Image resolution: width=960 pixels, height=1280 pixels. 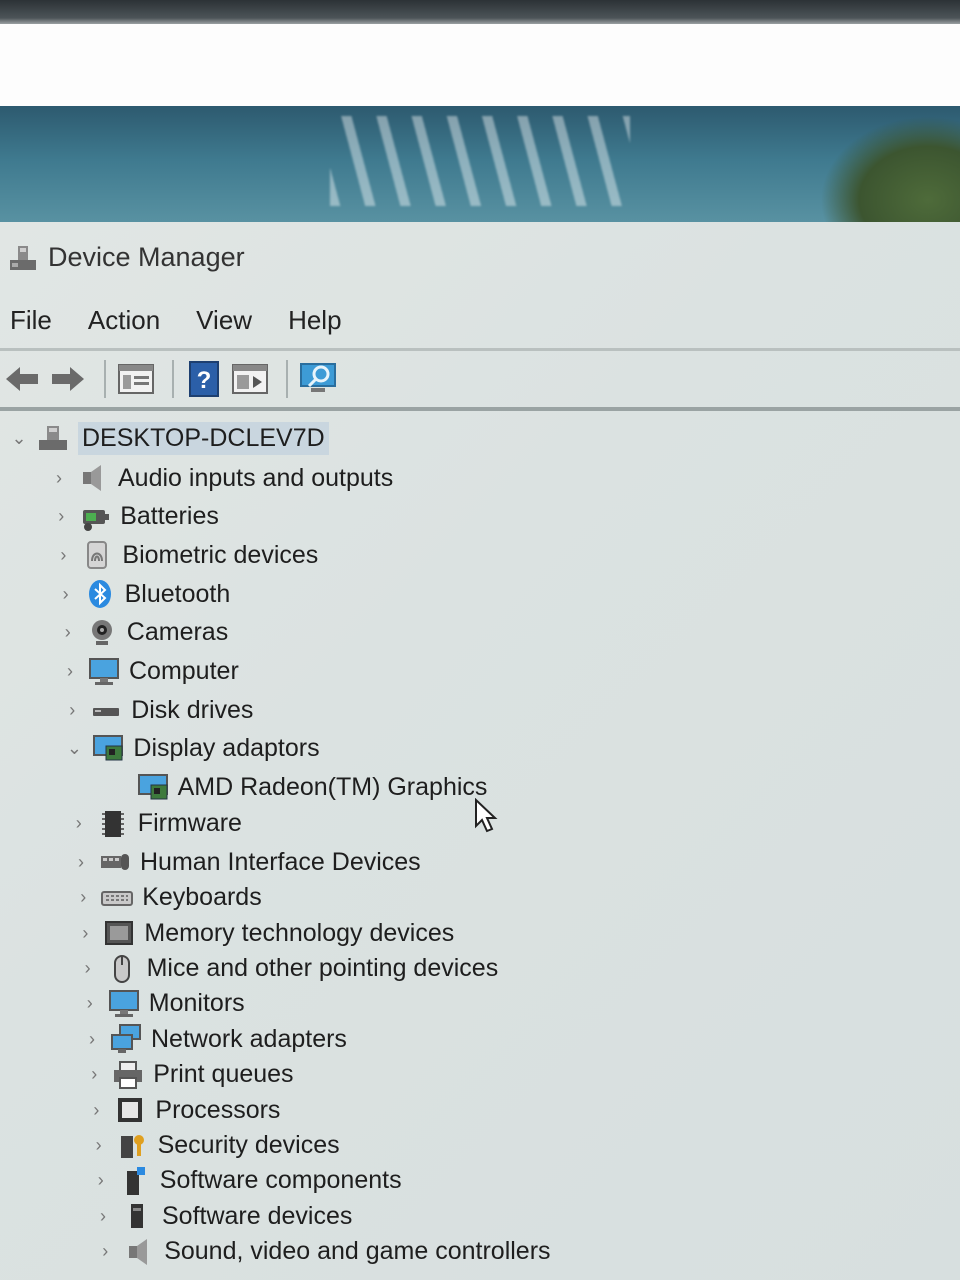 I want to click on tree-category: › Firmware, so click(x=155, y=824).